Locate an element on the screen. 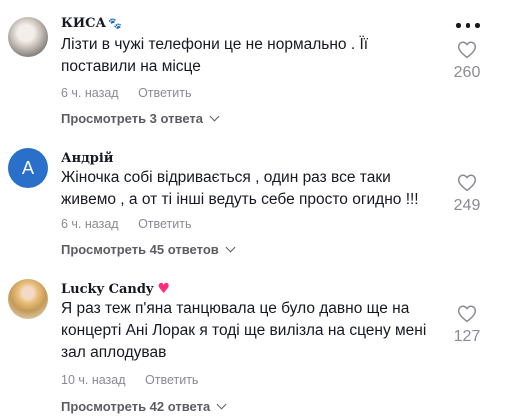 Image resolution: width=509 pixels, height=418 pixels. view-replies-button: Просмотреть 42 ответа is located at coordinates (144, 406).